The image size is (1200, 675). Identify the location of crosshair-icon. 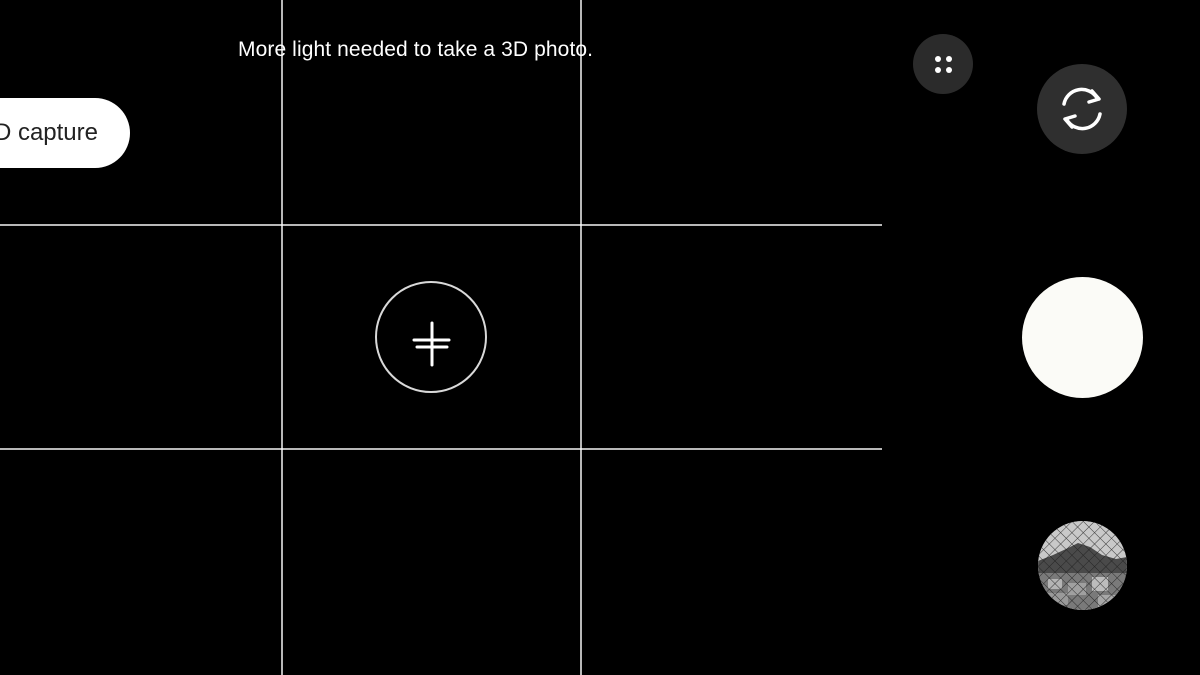
(431, 344).